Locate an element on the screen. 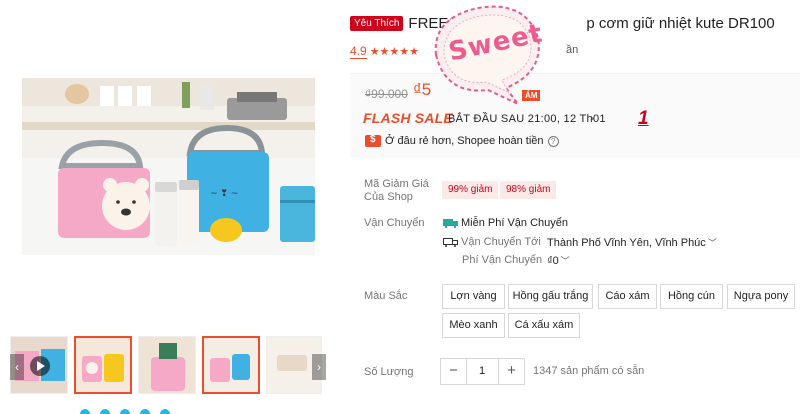 This screenshot has width=800, height=414. free-ship-truck-icon is located at coordinates (450, 224).